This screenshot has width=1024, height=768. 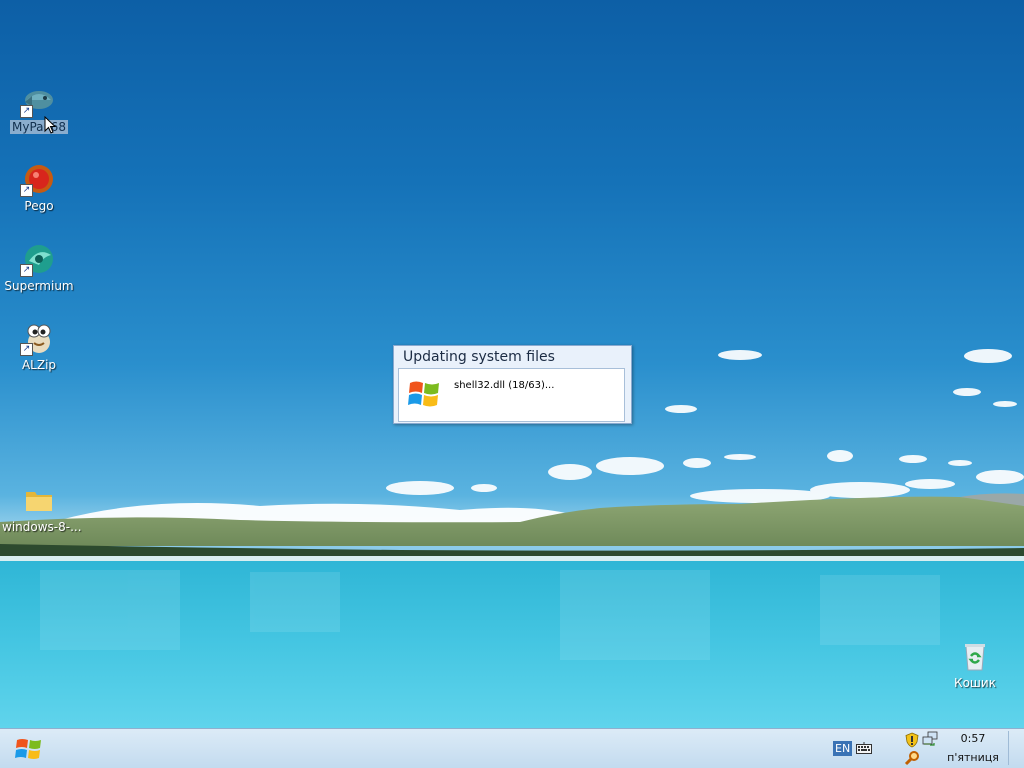 I want to click on desktop-icon-pego: ↗ Pego, so click(x=39, y=188).